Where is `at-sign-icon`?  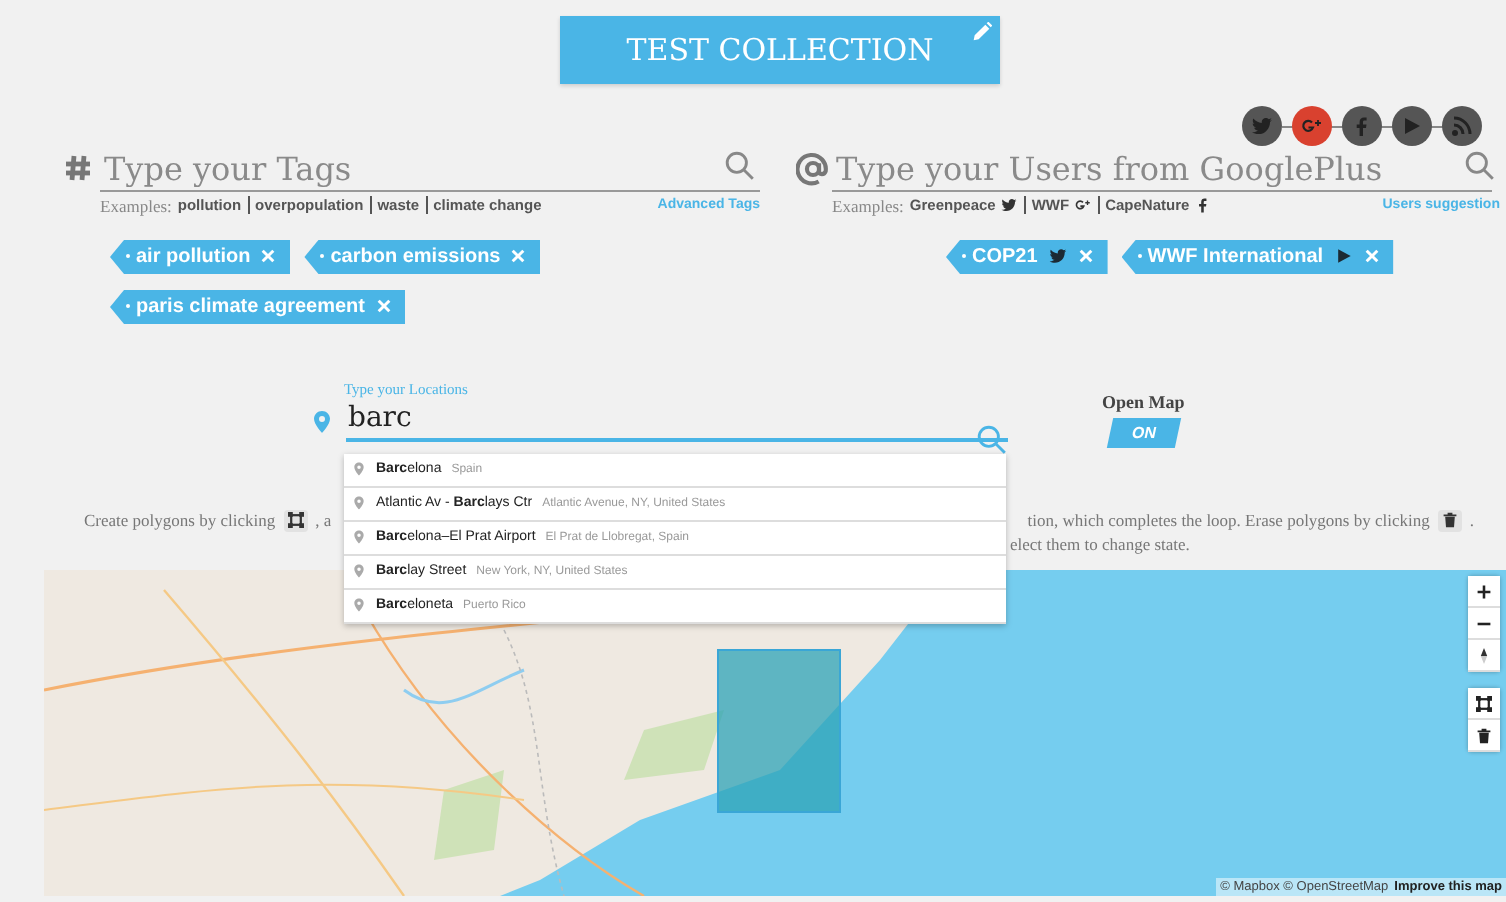 at-sign-icon is located at coordinates (813, 168).